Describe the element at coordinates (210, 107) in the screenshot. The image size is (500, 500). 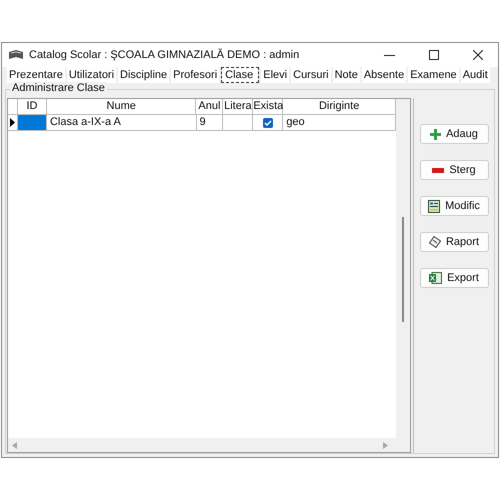
I see `column-header: Anul` at that location.